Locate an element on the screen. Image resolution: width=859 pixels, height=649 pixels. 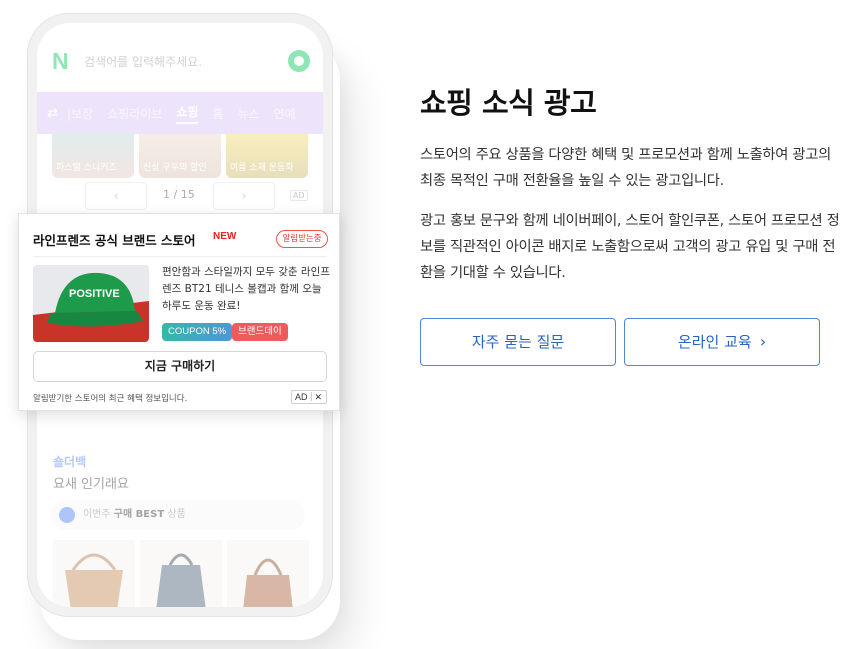
divider is located at coordinates (180, 256).